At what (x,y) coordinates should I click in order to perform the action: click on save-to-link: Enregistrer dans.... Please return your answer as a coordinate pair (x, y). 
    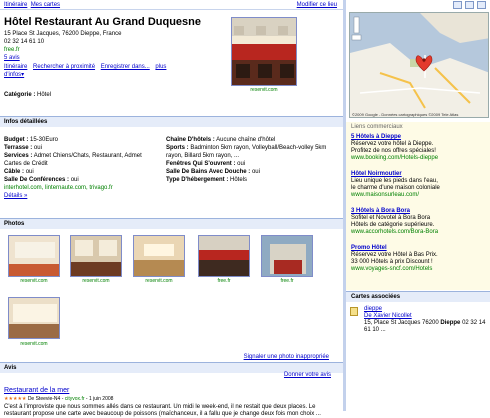
    Looking at the image, I should click on (125, 67).